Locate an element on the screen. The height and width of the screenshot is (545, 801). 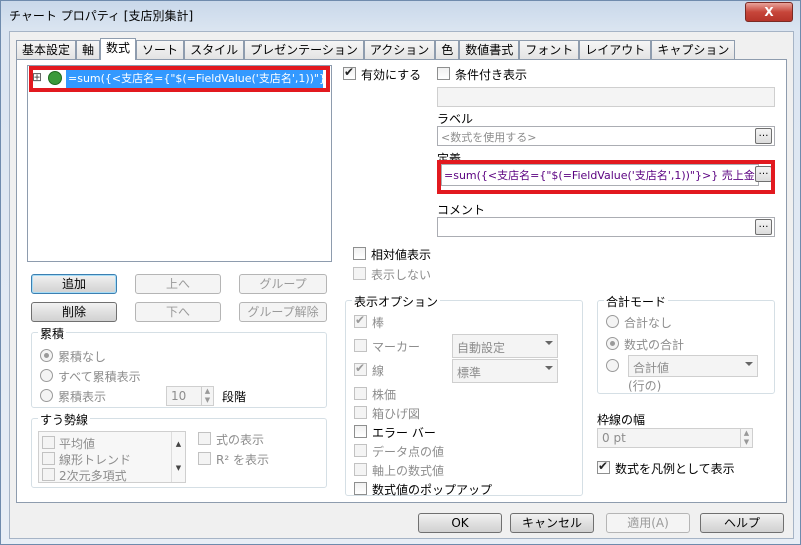
line-checkbox: ✔ is located at coordinates (360, 368).